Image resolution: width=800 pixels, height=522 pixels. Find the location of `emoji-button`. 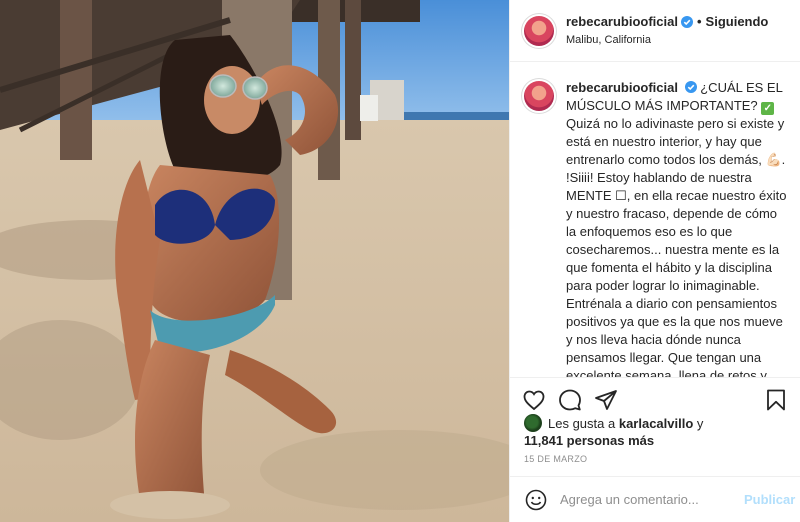

emoji-button is located at coordinates (536, 500).